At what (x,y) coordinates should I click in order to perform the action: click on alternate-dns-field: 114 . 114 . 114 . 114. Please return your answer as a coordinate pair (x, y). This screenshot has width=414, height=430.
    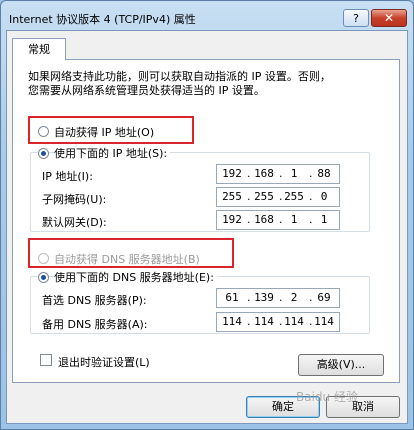
    Looking at the image, I should click on (278, 322).